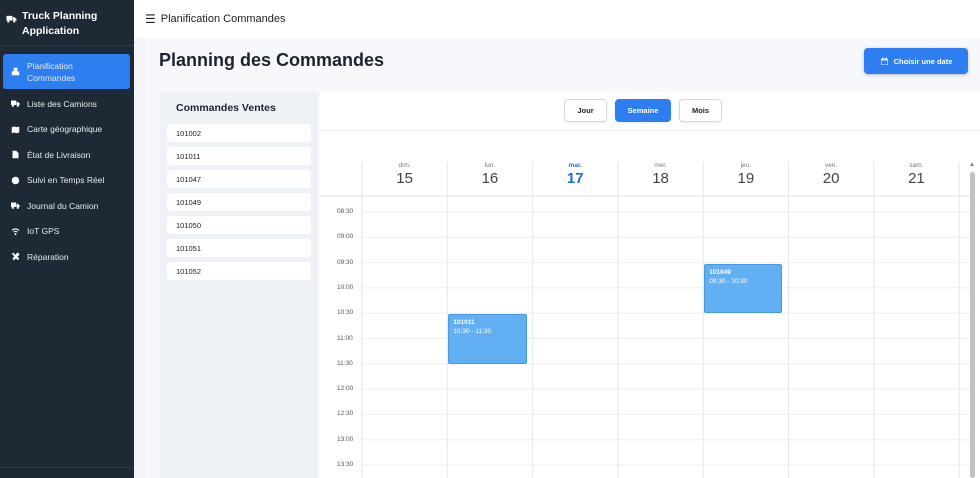 The width and height of the screenshot is (980, 478). Describe the element at coordinates (63, 205) in the screenshot. I see `sidebar-item-label: Journal du Camion` at that location.